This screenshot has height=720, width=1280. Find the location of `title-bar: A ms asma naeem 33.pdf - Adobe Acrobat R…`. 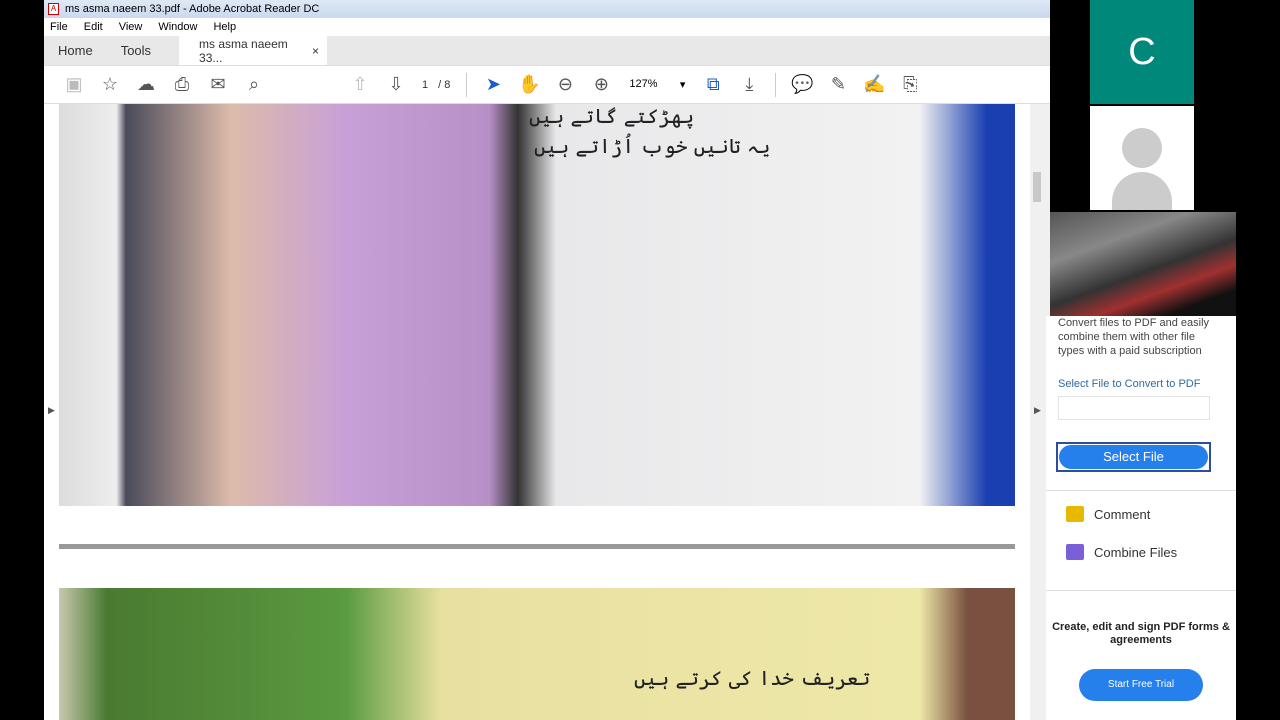

title-bar: A ms asma naeem 33.pdf - Adobe Acrobat R… is located at coordinates (547, 9).